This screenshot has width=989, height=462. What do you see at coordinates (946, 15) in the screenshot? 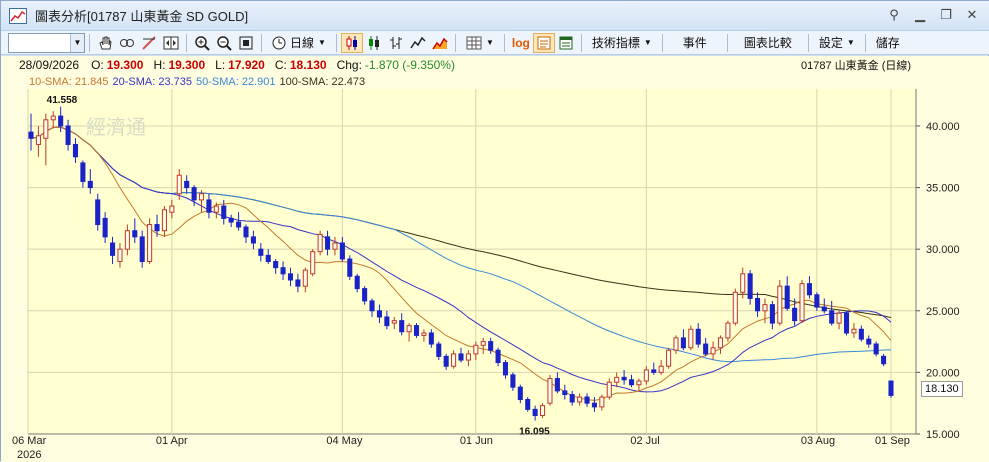
I see `restore-icon: ❐` at bounding box center [946, 15].